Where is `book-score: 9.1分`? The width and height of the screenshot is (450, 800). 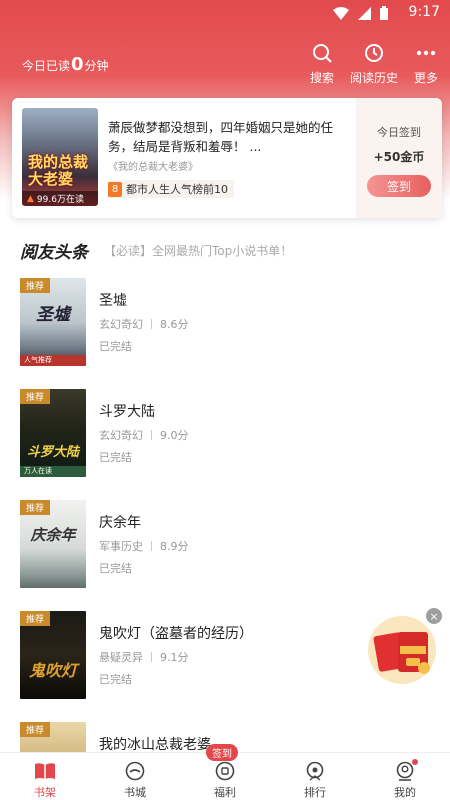 book-score: 9.1分 is located at coordinates (174, 657).